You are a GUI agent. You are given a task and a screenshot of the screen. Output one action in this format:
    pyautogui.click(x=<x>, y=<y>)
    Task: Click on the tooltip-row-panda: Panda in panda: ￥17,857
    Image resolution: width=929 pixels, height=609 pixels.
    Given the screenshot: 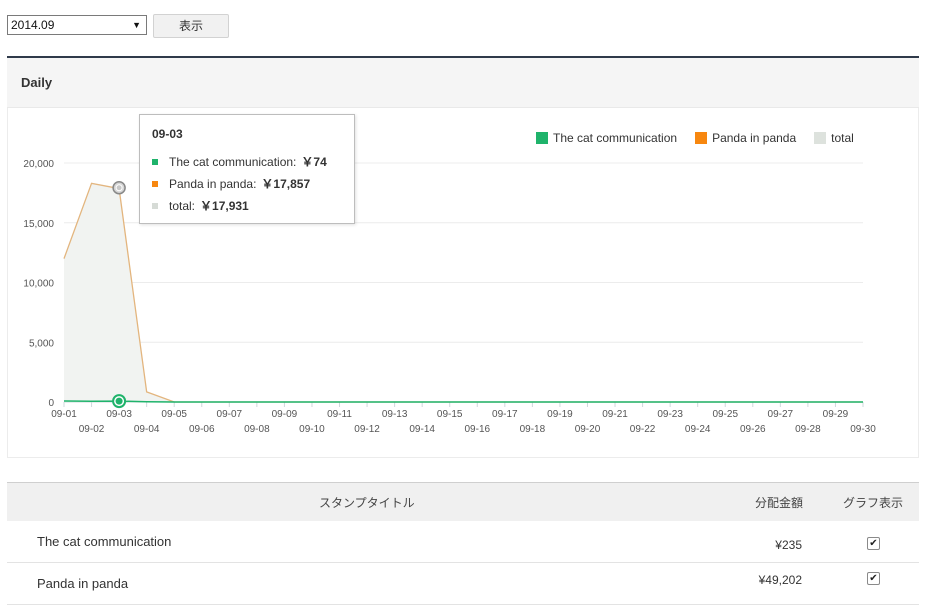 What is the action you would take?
    pyautogui.click(x=231, y=183)
    